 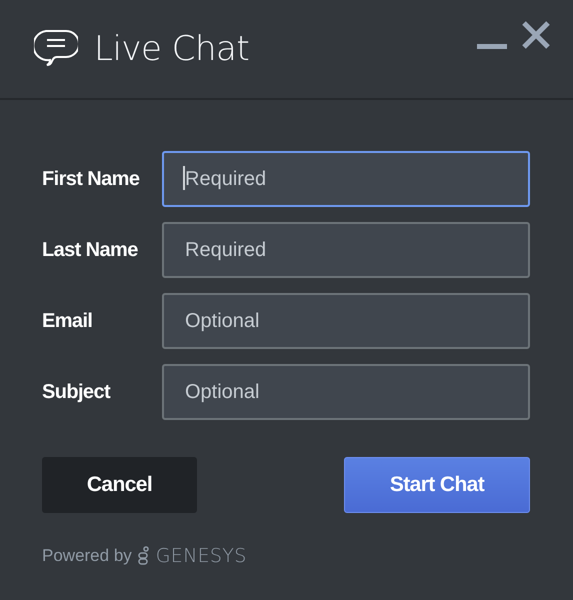 I want to click on field-label: First Name, so click(x=91, y=179).